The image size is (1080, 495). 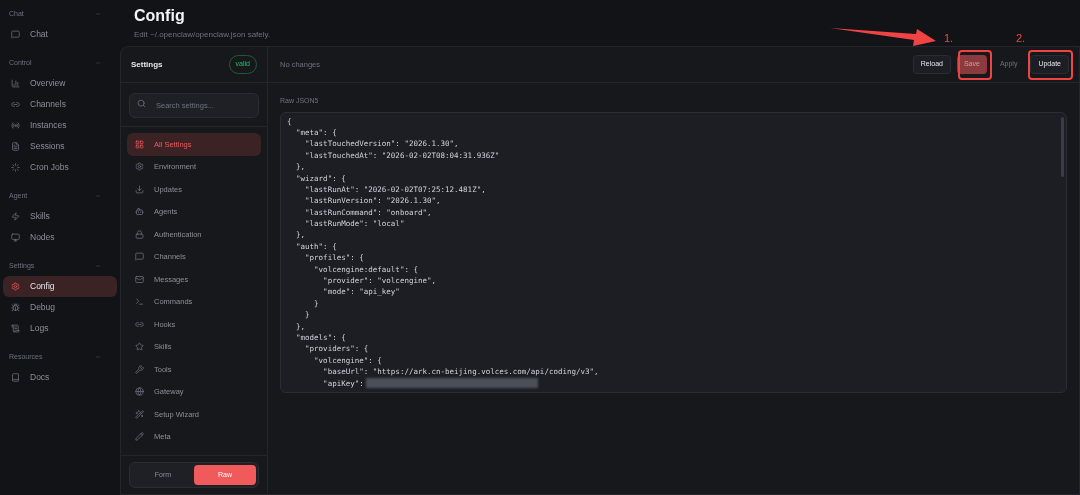 What do you see at coordinates (60, 34) in the screenshot?
I see `nav-item: Chat` at bounding box center [60, 34].